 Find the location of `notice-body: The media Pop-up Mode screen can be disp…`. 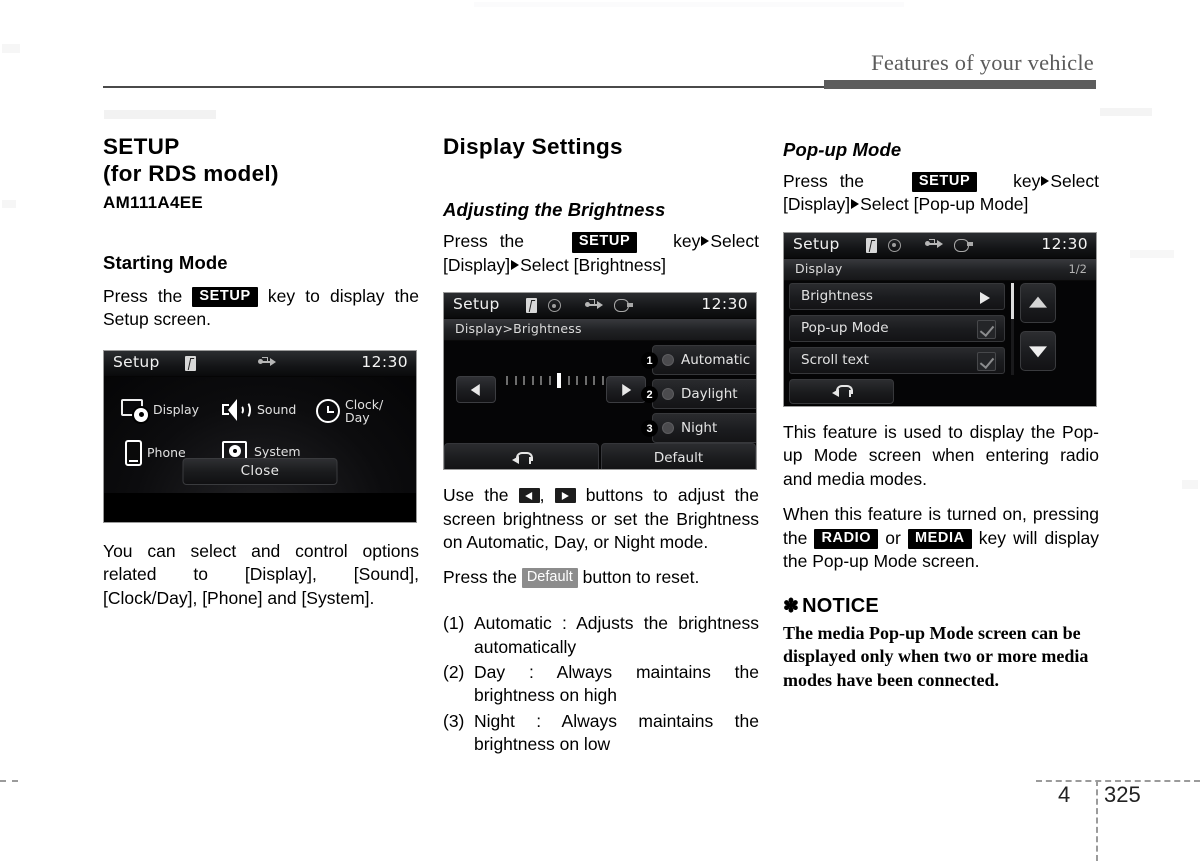

notice-body: The media Pop-up Mode screen can be disp… is located at coordinates (936, 656).